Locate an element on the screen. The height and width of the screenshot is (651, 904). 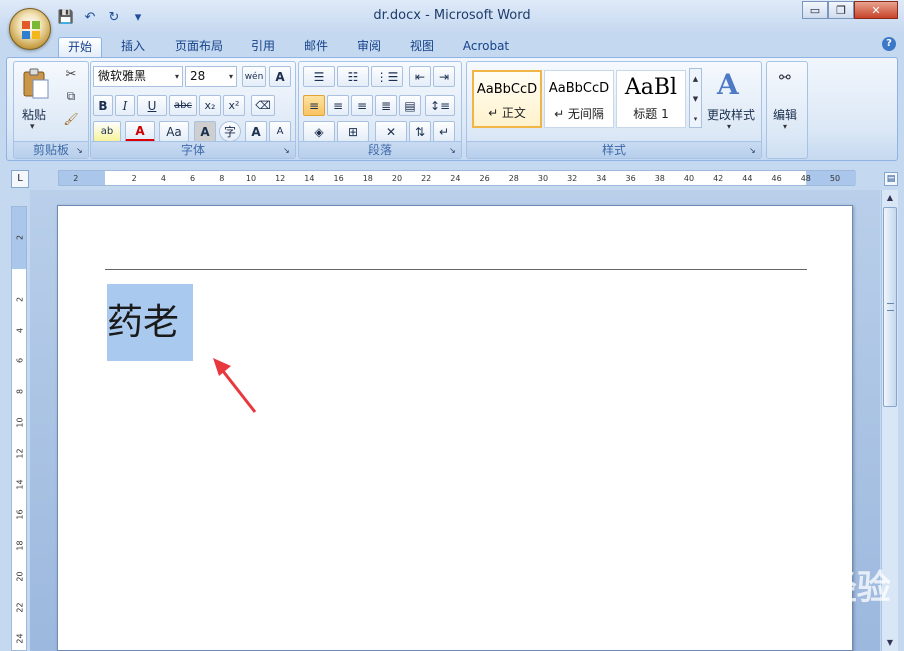
font-size-combo: 28 ▾ is located at coordinates (211, 76).